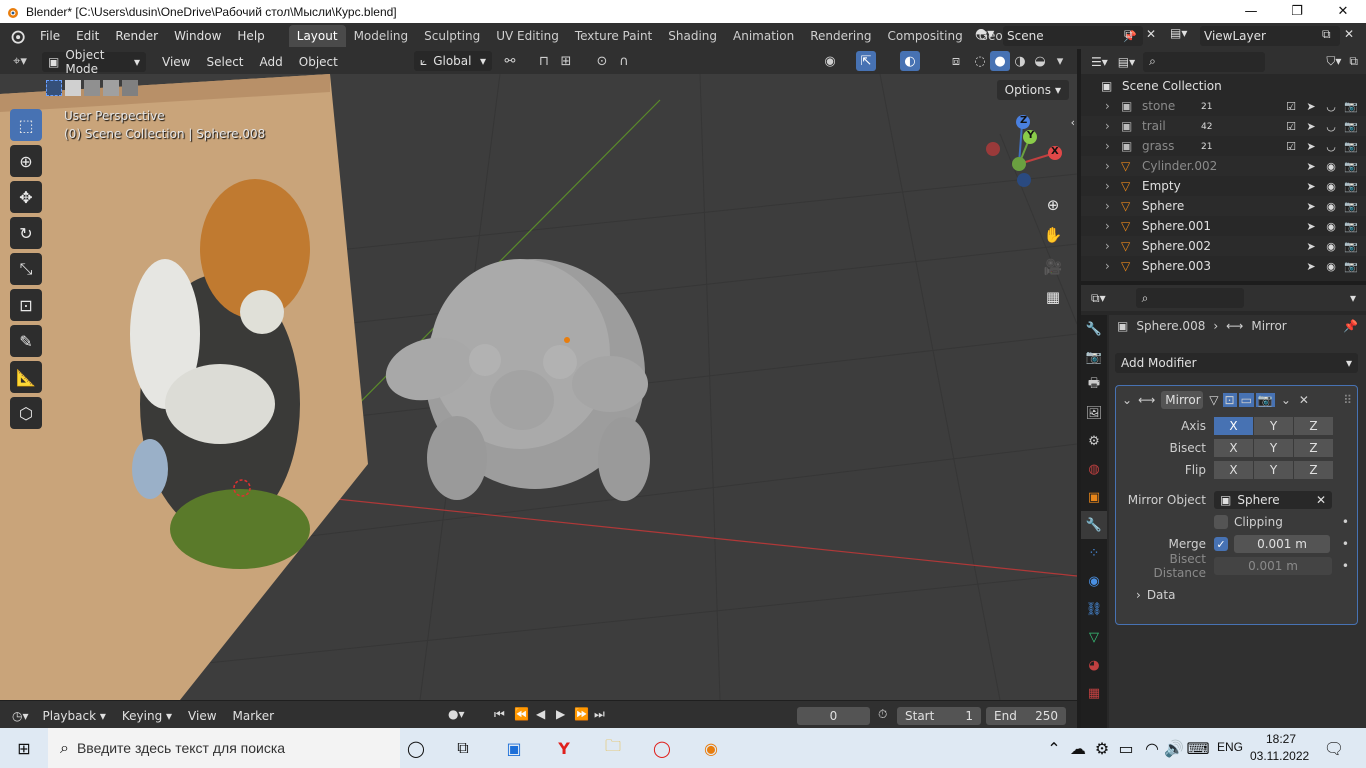  Describe the element at coordinates (224, 748) in the screenshot. I see `taskbar-search-input: ⌕ Введите здесь текст для поиска` at that location.